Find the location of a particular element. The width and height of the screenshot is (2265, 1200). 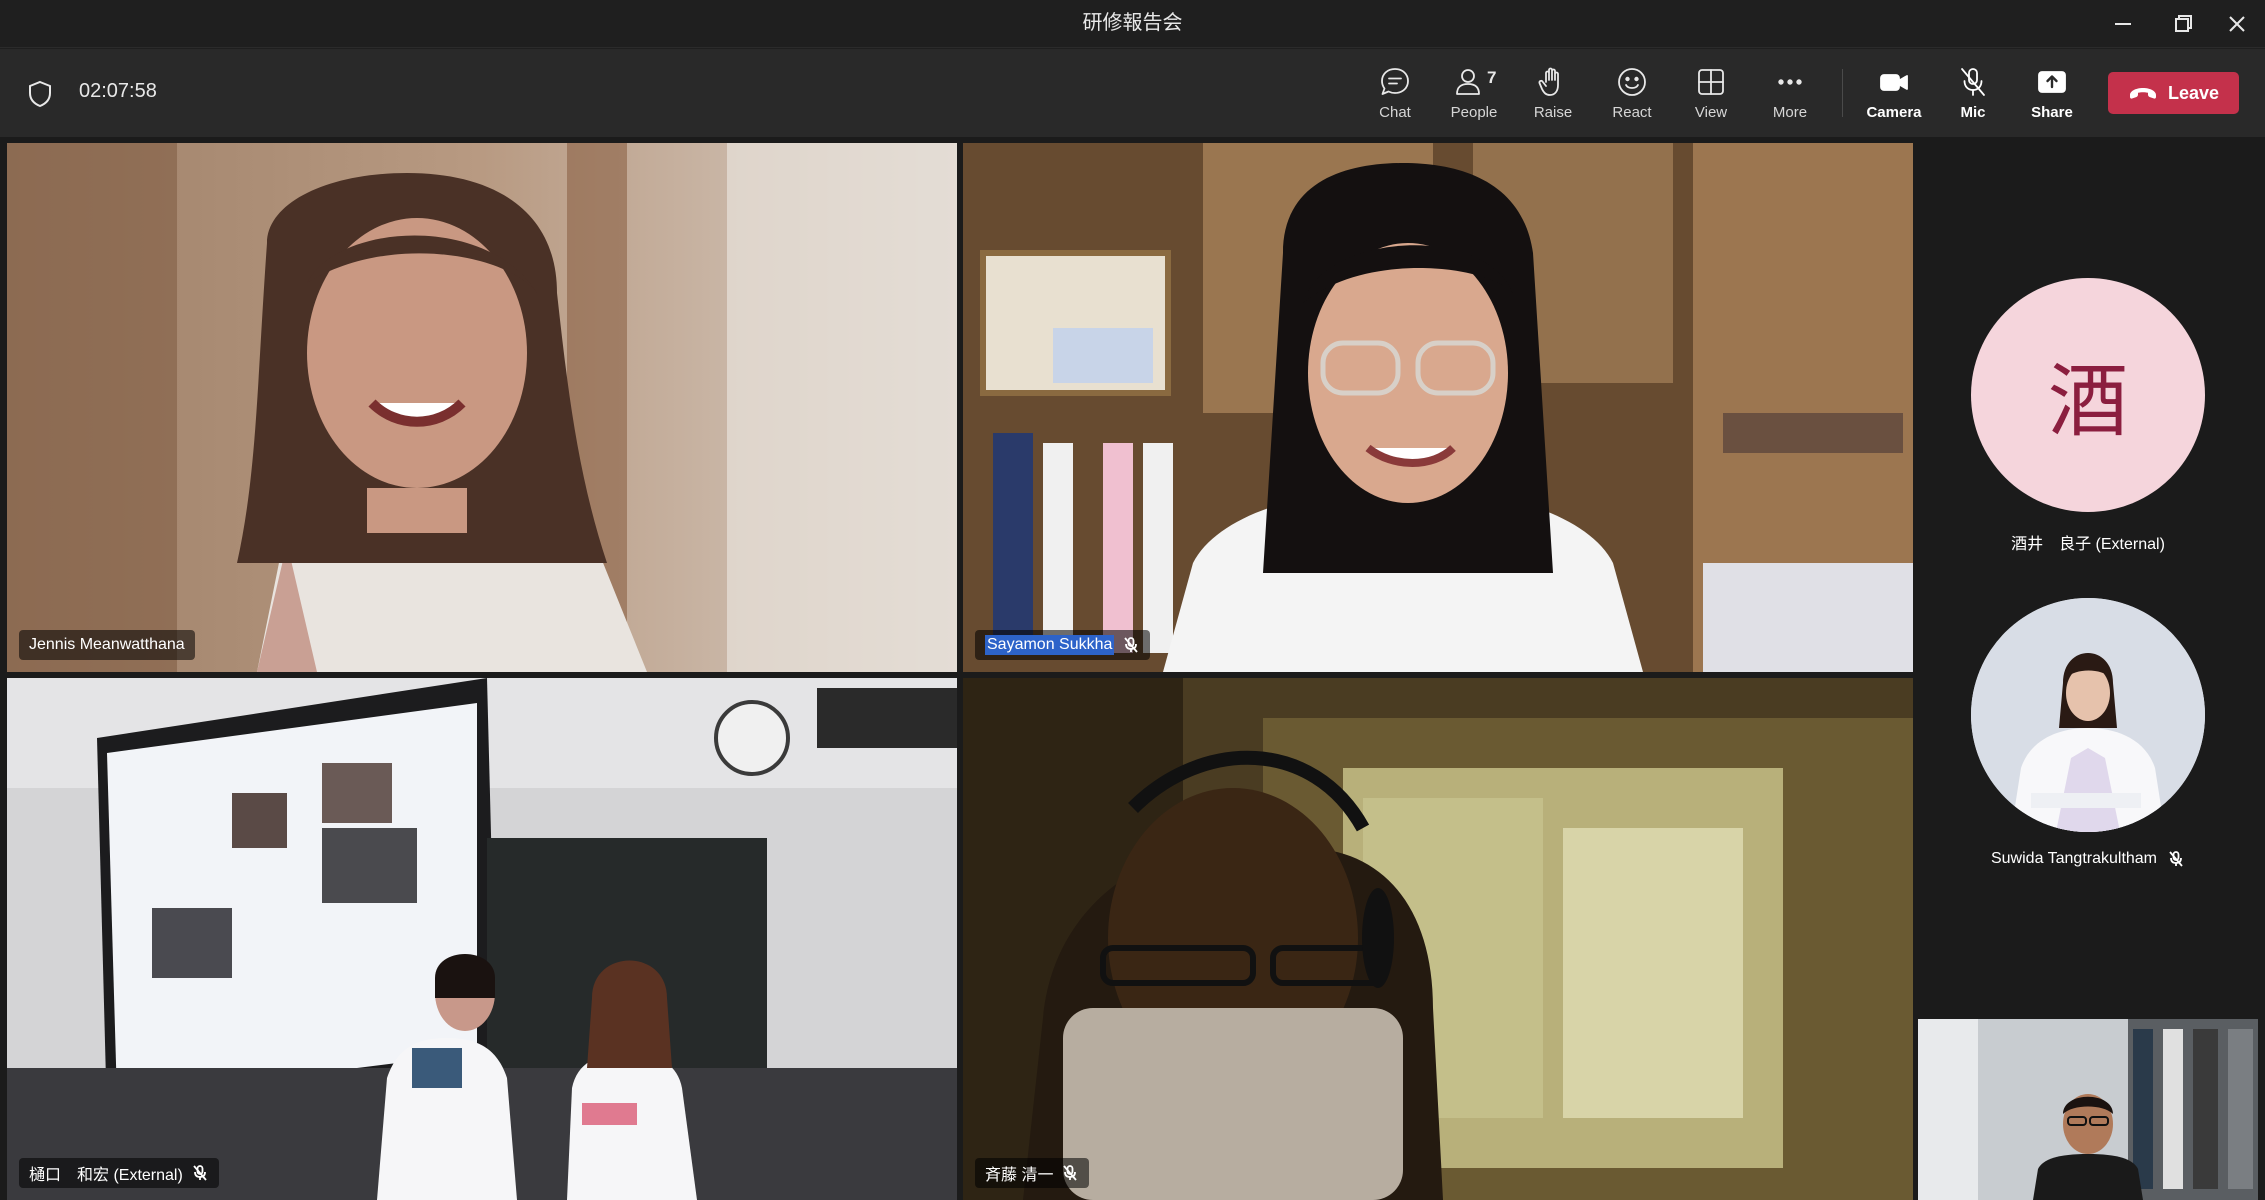

close-icon is located at coordinates (2237, 24).